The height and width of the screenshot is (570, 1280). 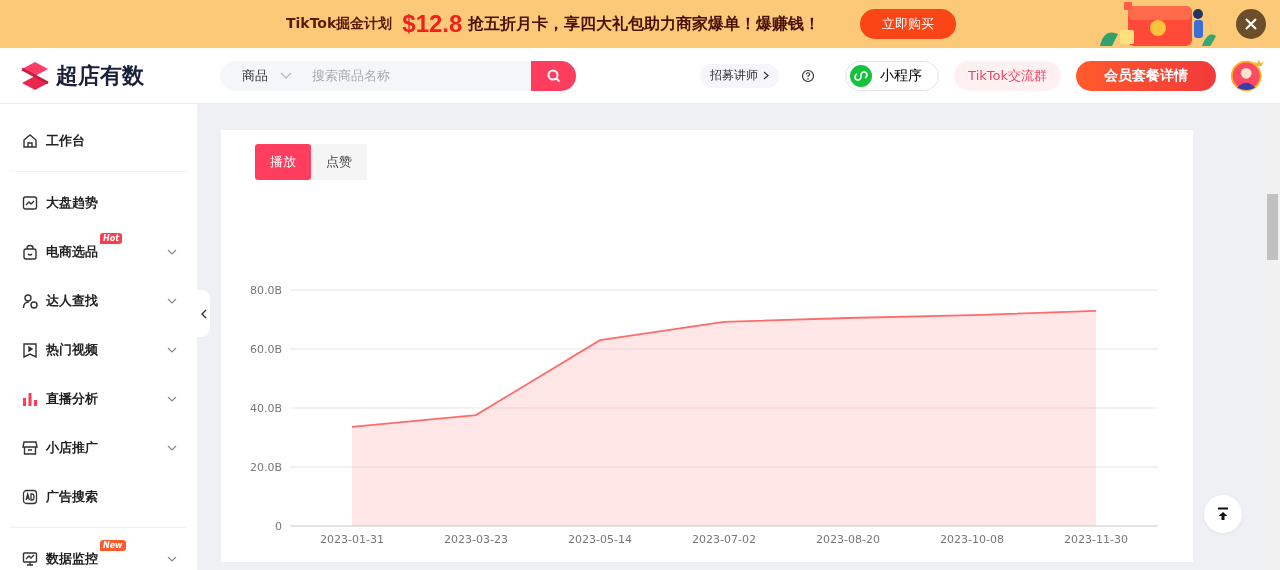 What do you see at coordinates (111, 238) in the screenshot?
I see `badge: Hot` at bounding box center [111, 238].